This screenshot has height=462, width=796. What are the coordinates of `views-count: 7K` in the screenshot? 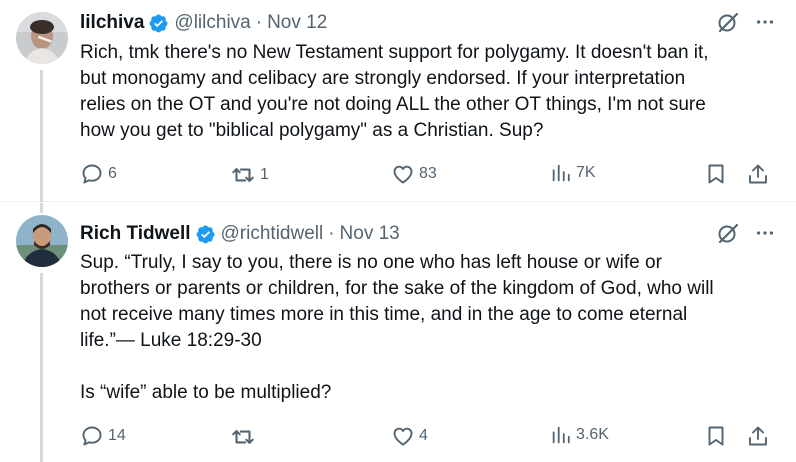 It's located at (586, 172).